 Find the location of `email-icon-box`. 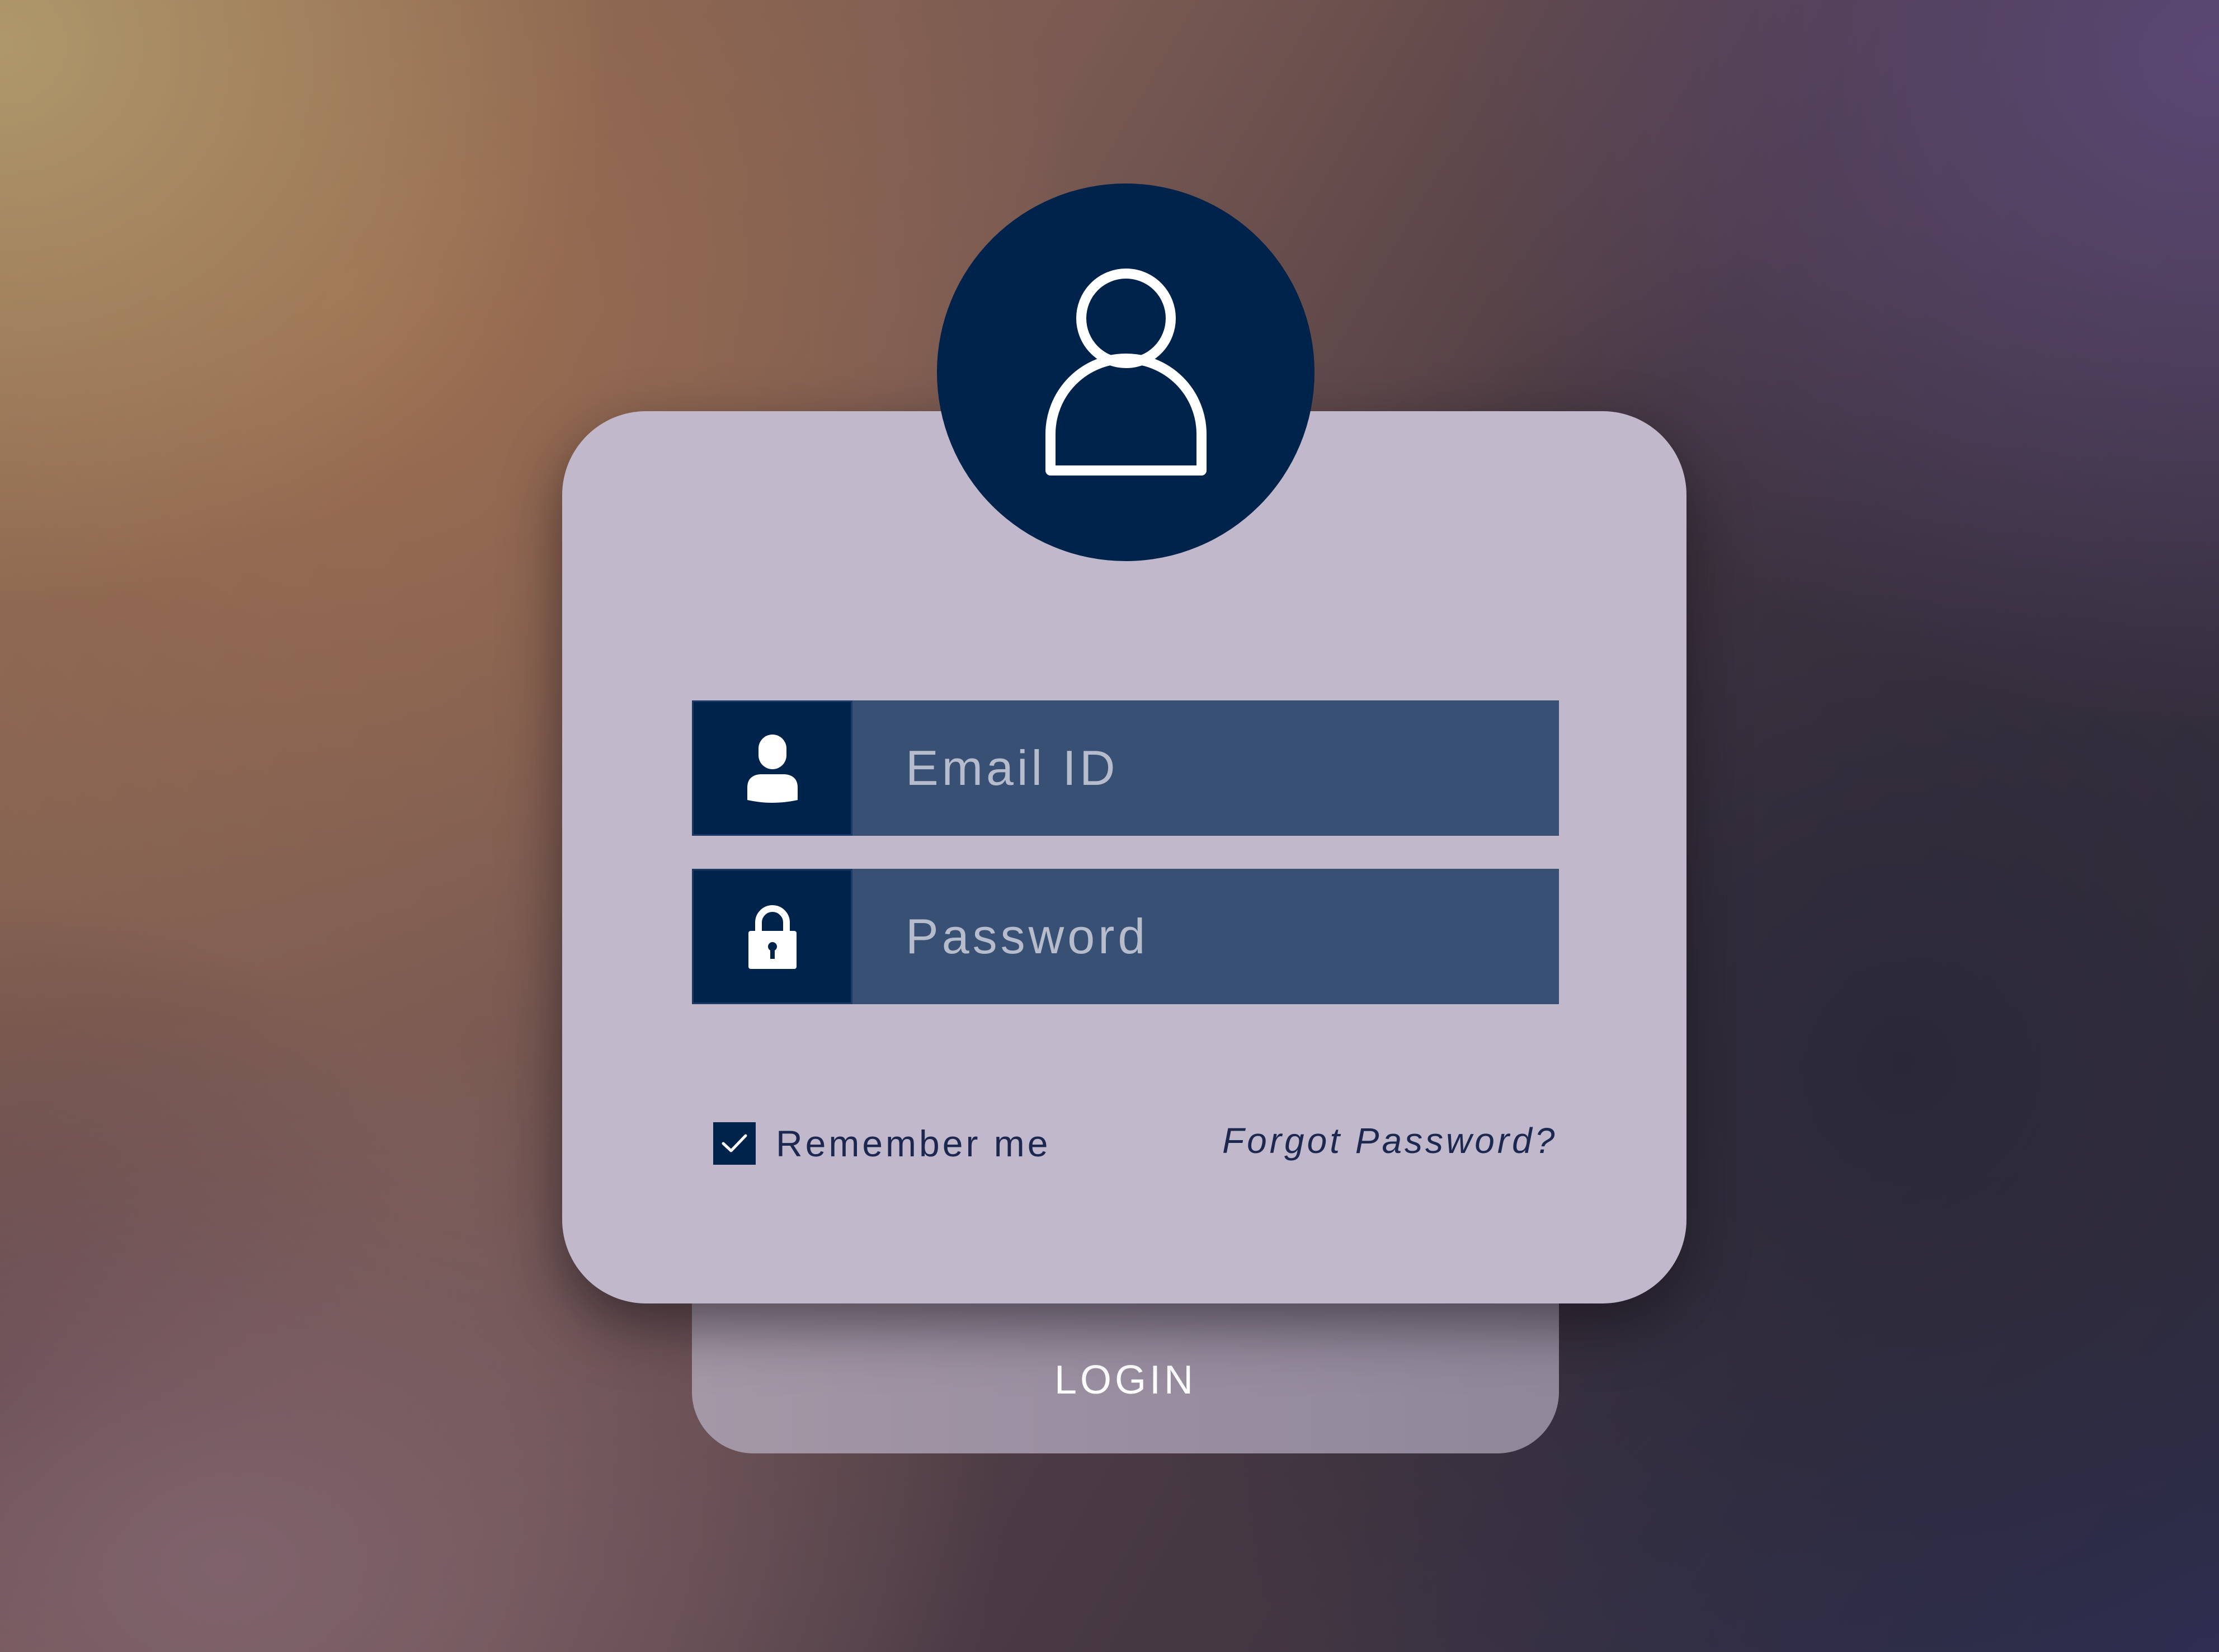

email-icon-box is located at coordinates (772, 768).